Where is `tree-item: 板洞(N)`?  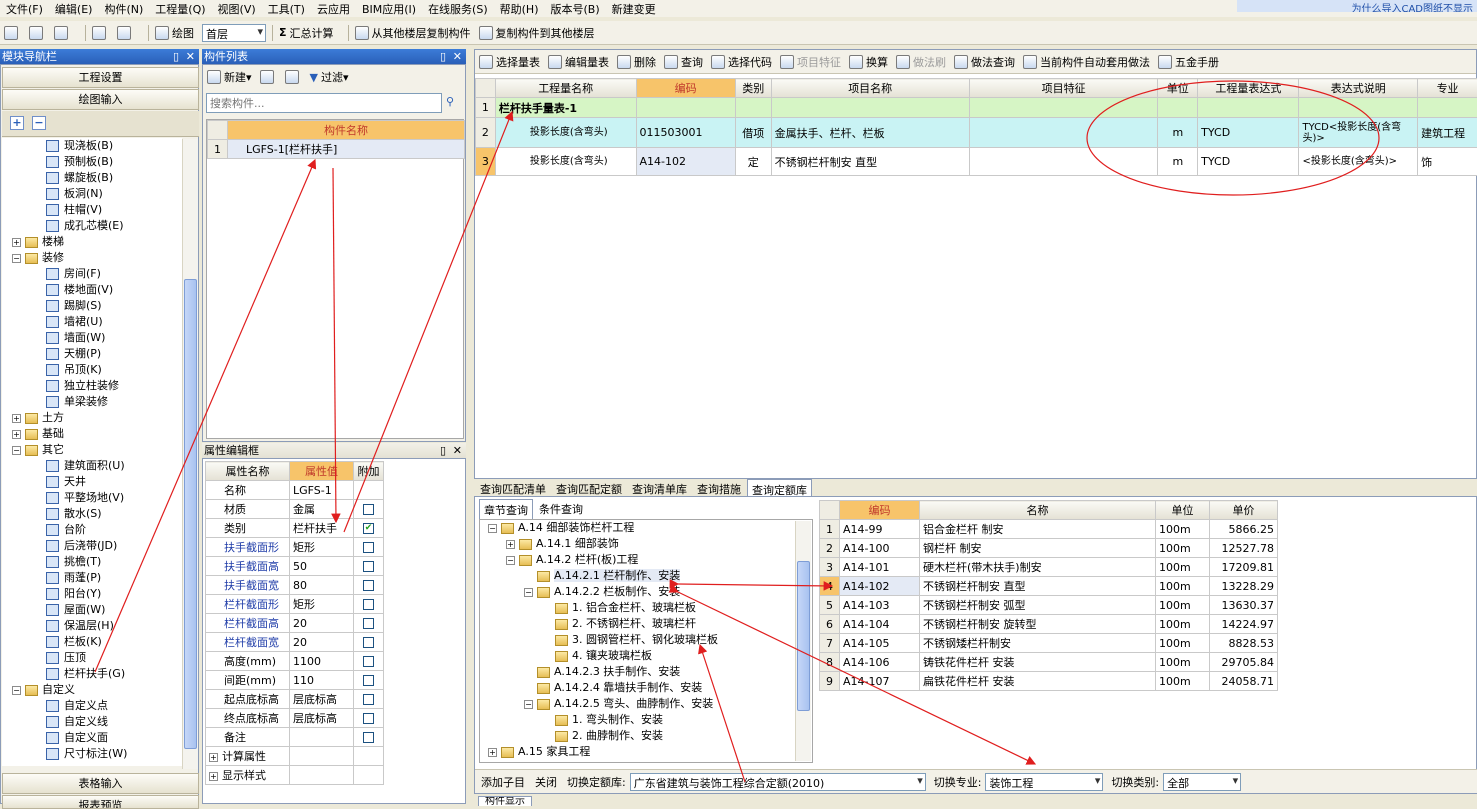
tree-item: 板洞(N) is located at coordinates (92, 194).